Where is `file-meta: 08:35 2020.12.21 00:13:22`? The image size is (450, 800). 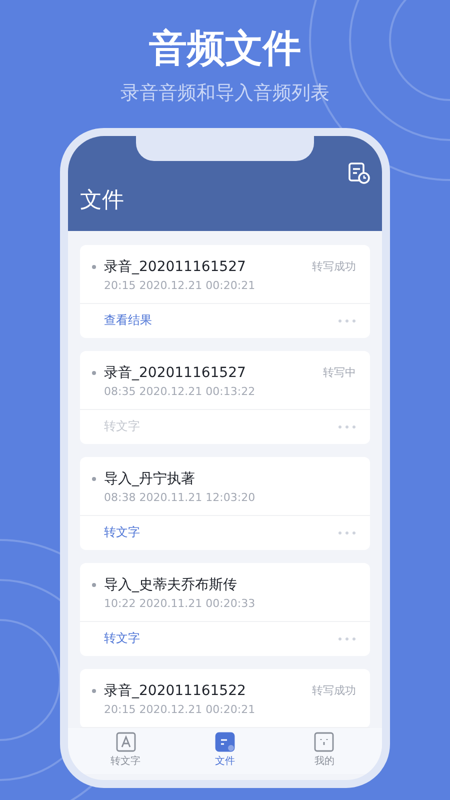 file-meta: 08:35 2020.12.21 00:13:22 is located at coordinates (180, 392).